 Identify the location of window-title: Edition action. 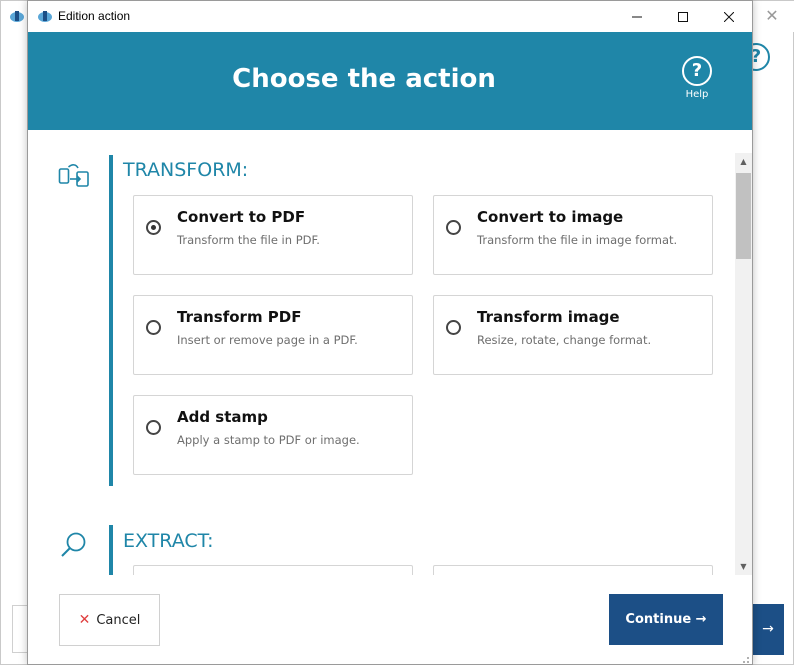
(94, 16).